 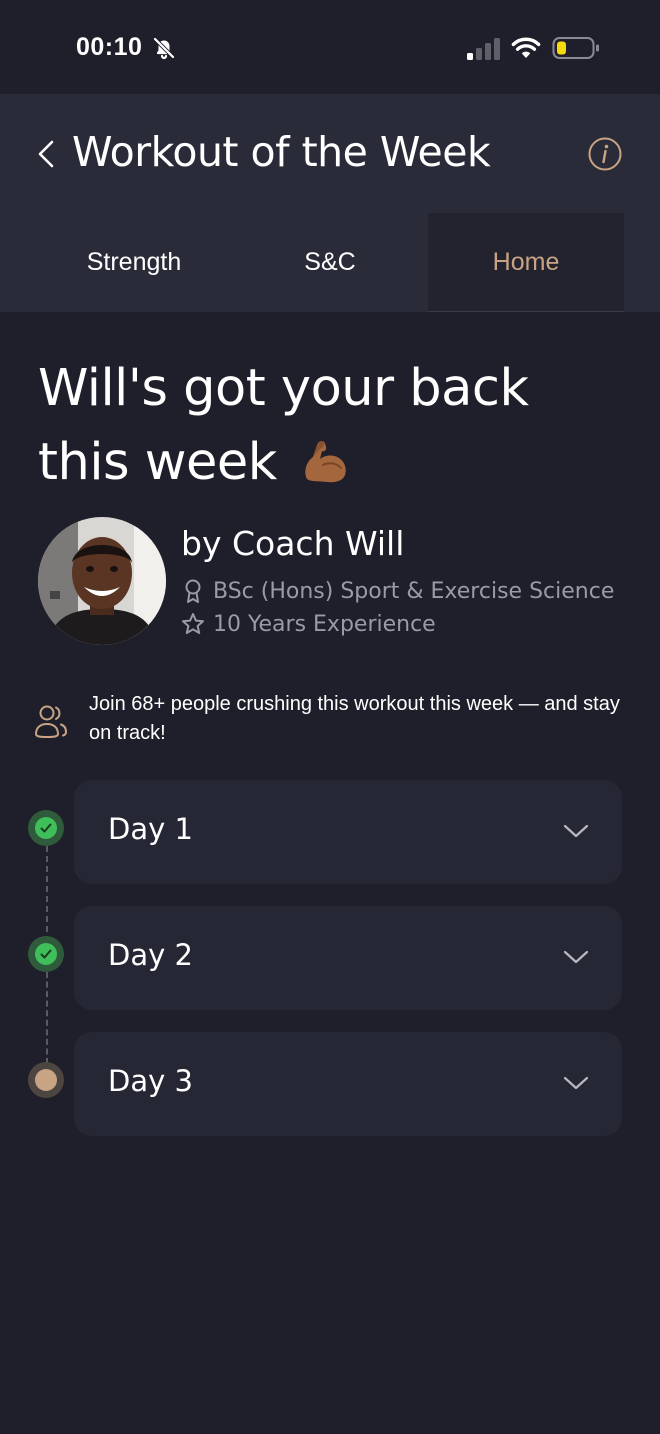 What do you see at coordinates (414, 591) in the screenshot?
I see `coach-qualification-text: BSc (Hons) Sport & Exercise Science` at bounding box center [414, 591].